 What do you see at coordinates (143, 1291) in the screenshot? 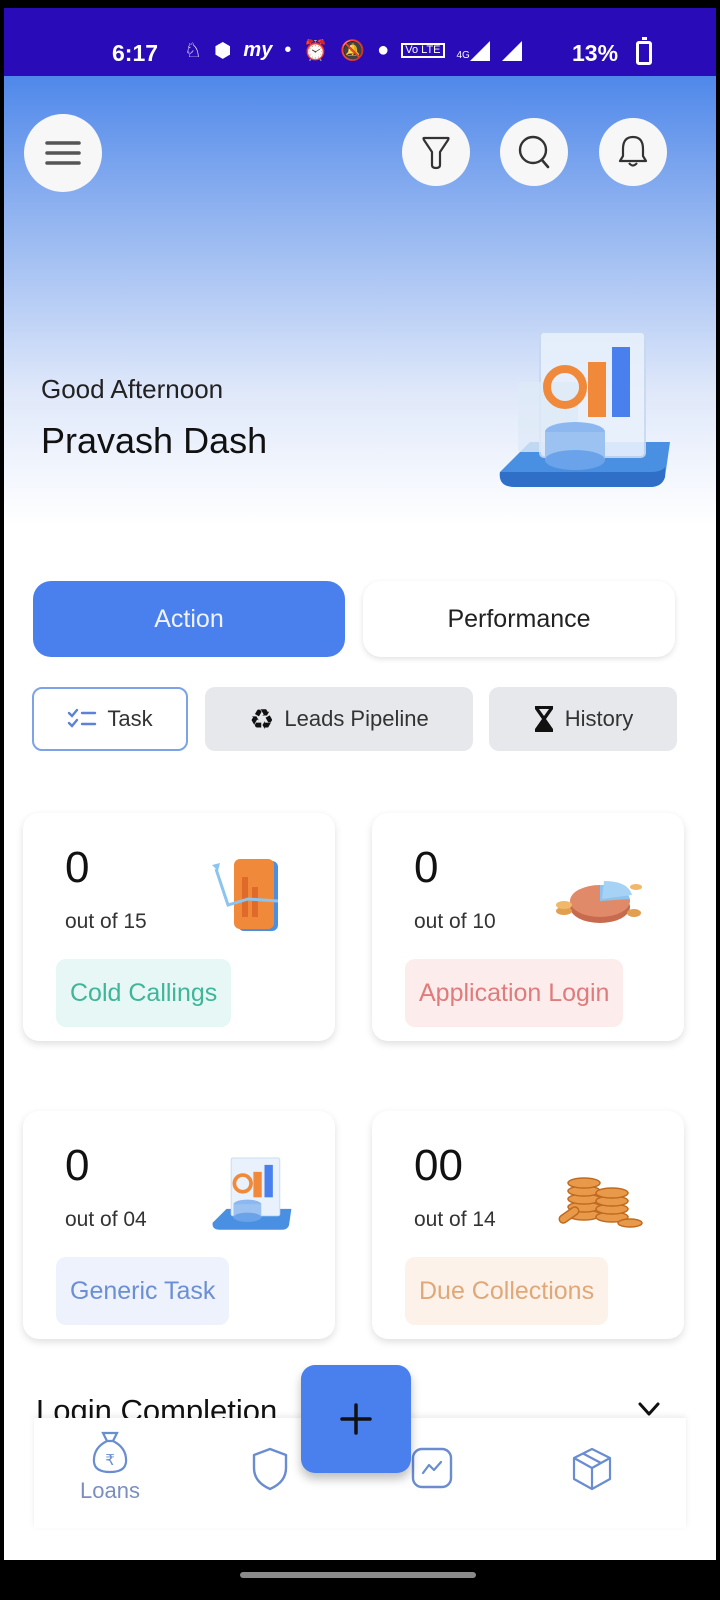
I see `card-tag: Generic Task` at bounding box center [143, 1291].